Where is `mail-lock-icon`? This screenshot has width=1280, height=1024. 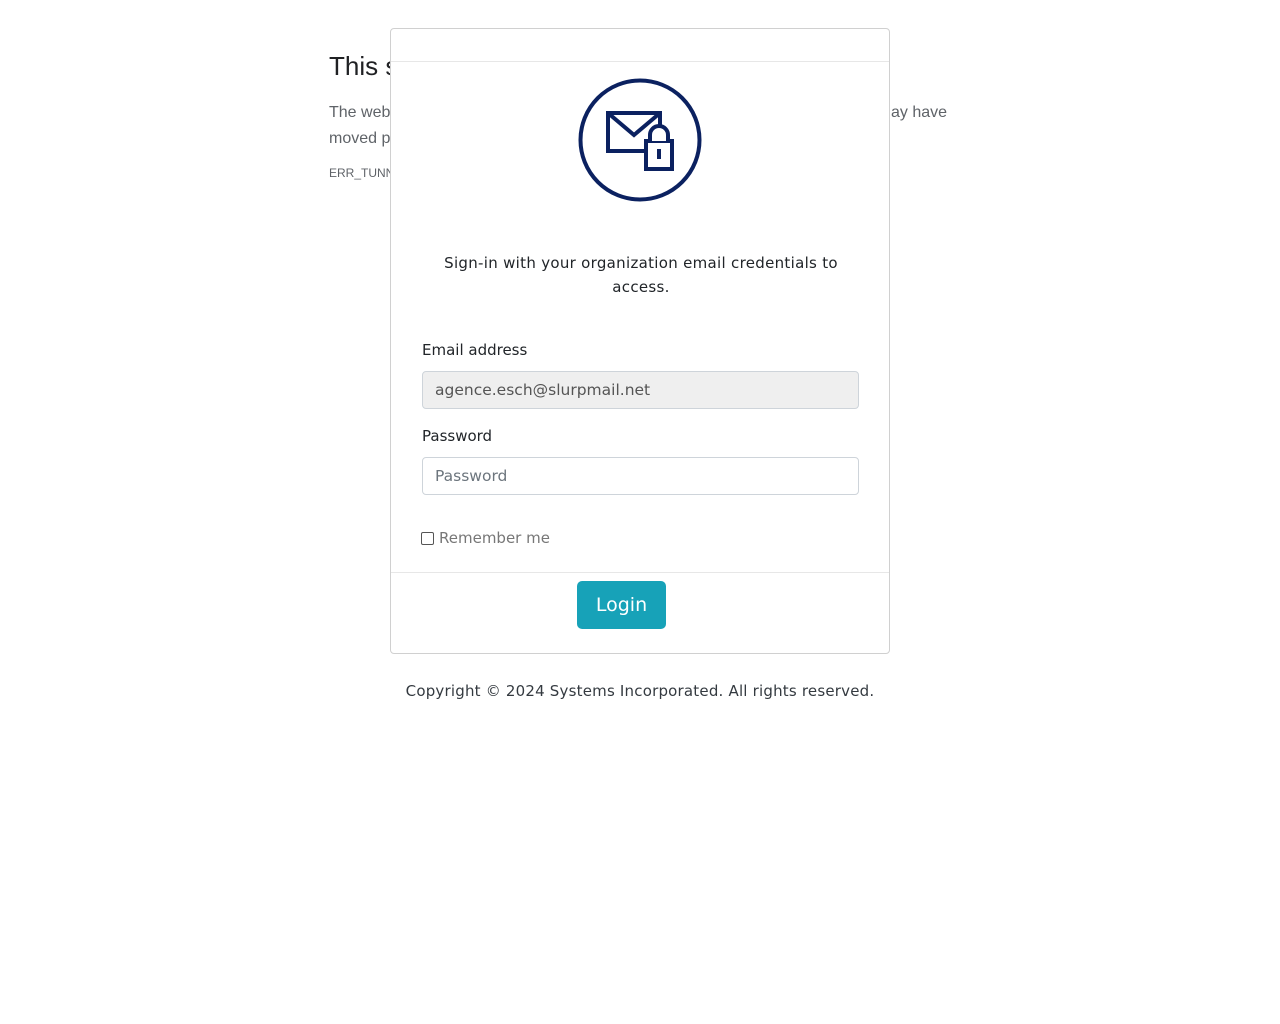 mail-lock-icon is located at coordinates (640, 140).